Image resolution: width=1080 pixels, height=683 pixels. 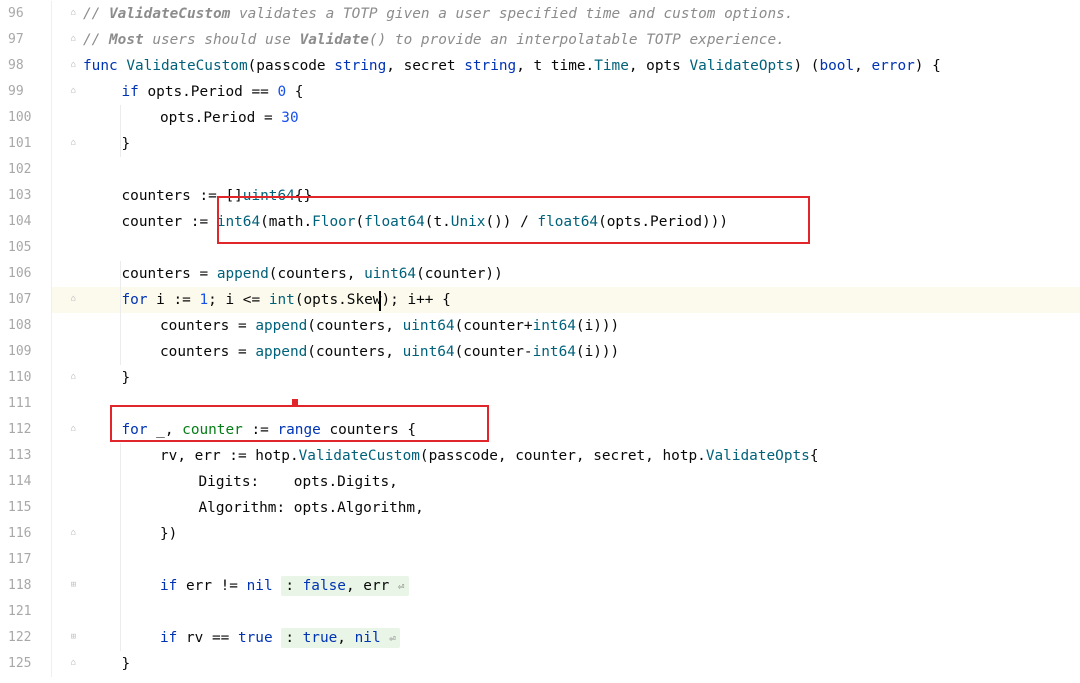 What do you see at coordinates (213, 92) in the screenshot?
I see `code-text: if opts.Period == 0 {` at bounding box center [213, 92].